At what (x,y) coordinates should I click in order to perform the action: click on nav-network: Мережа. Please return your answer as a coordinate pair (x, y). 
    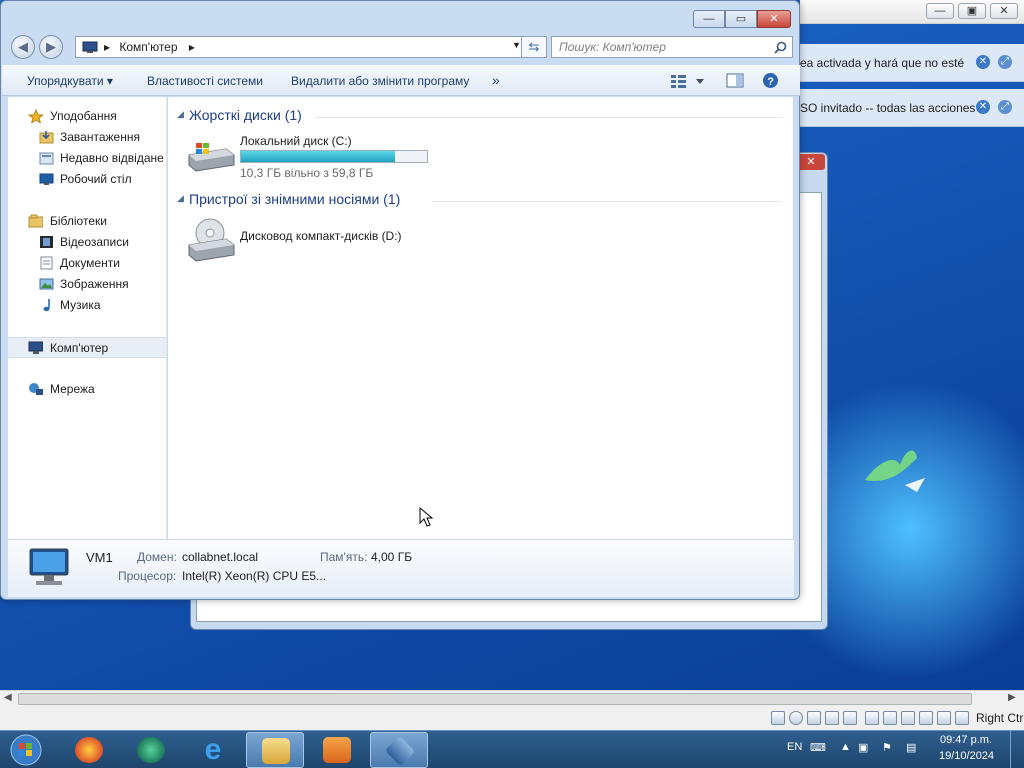
    Looking at the image, I should click on (87, 389).